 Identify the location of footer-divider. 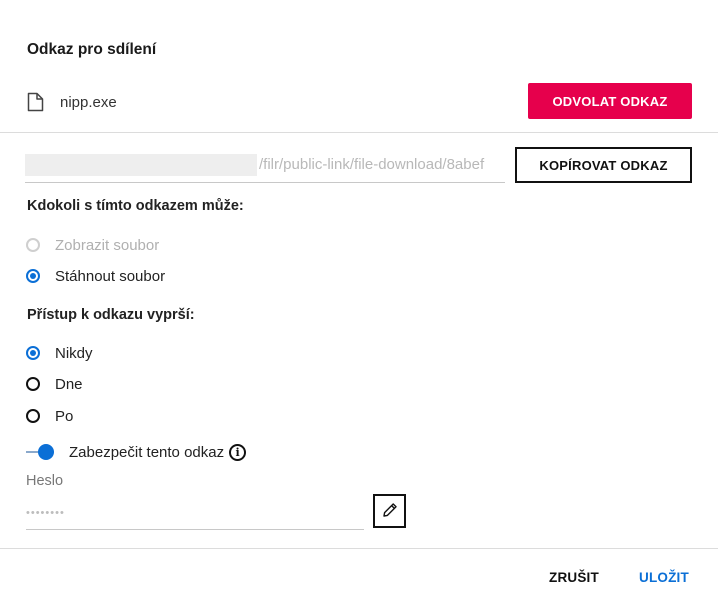
(359, 548).